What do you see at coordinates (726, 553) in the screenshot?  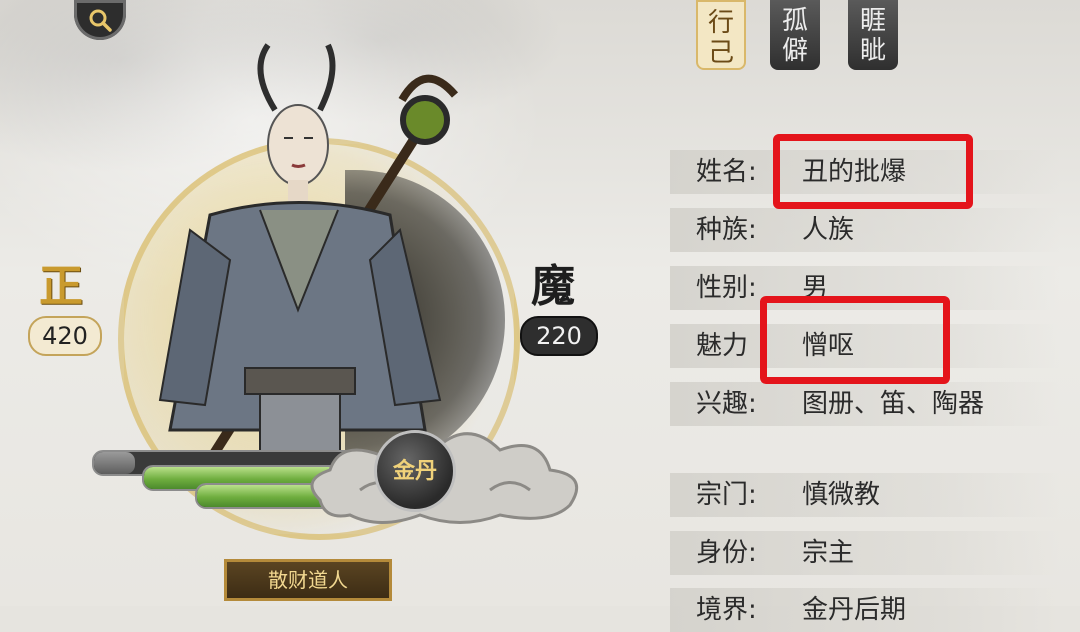 I see `profile-label: 身份:` at bounding box center [726, 553].